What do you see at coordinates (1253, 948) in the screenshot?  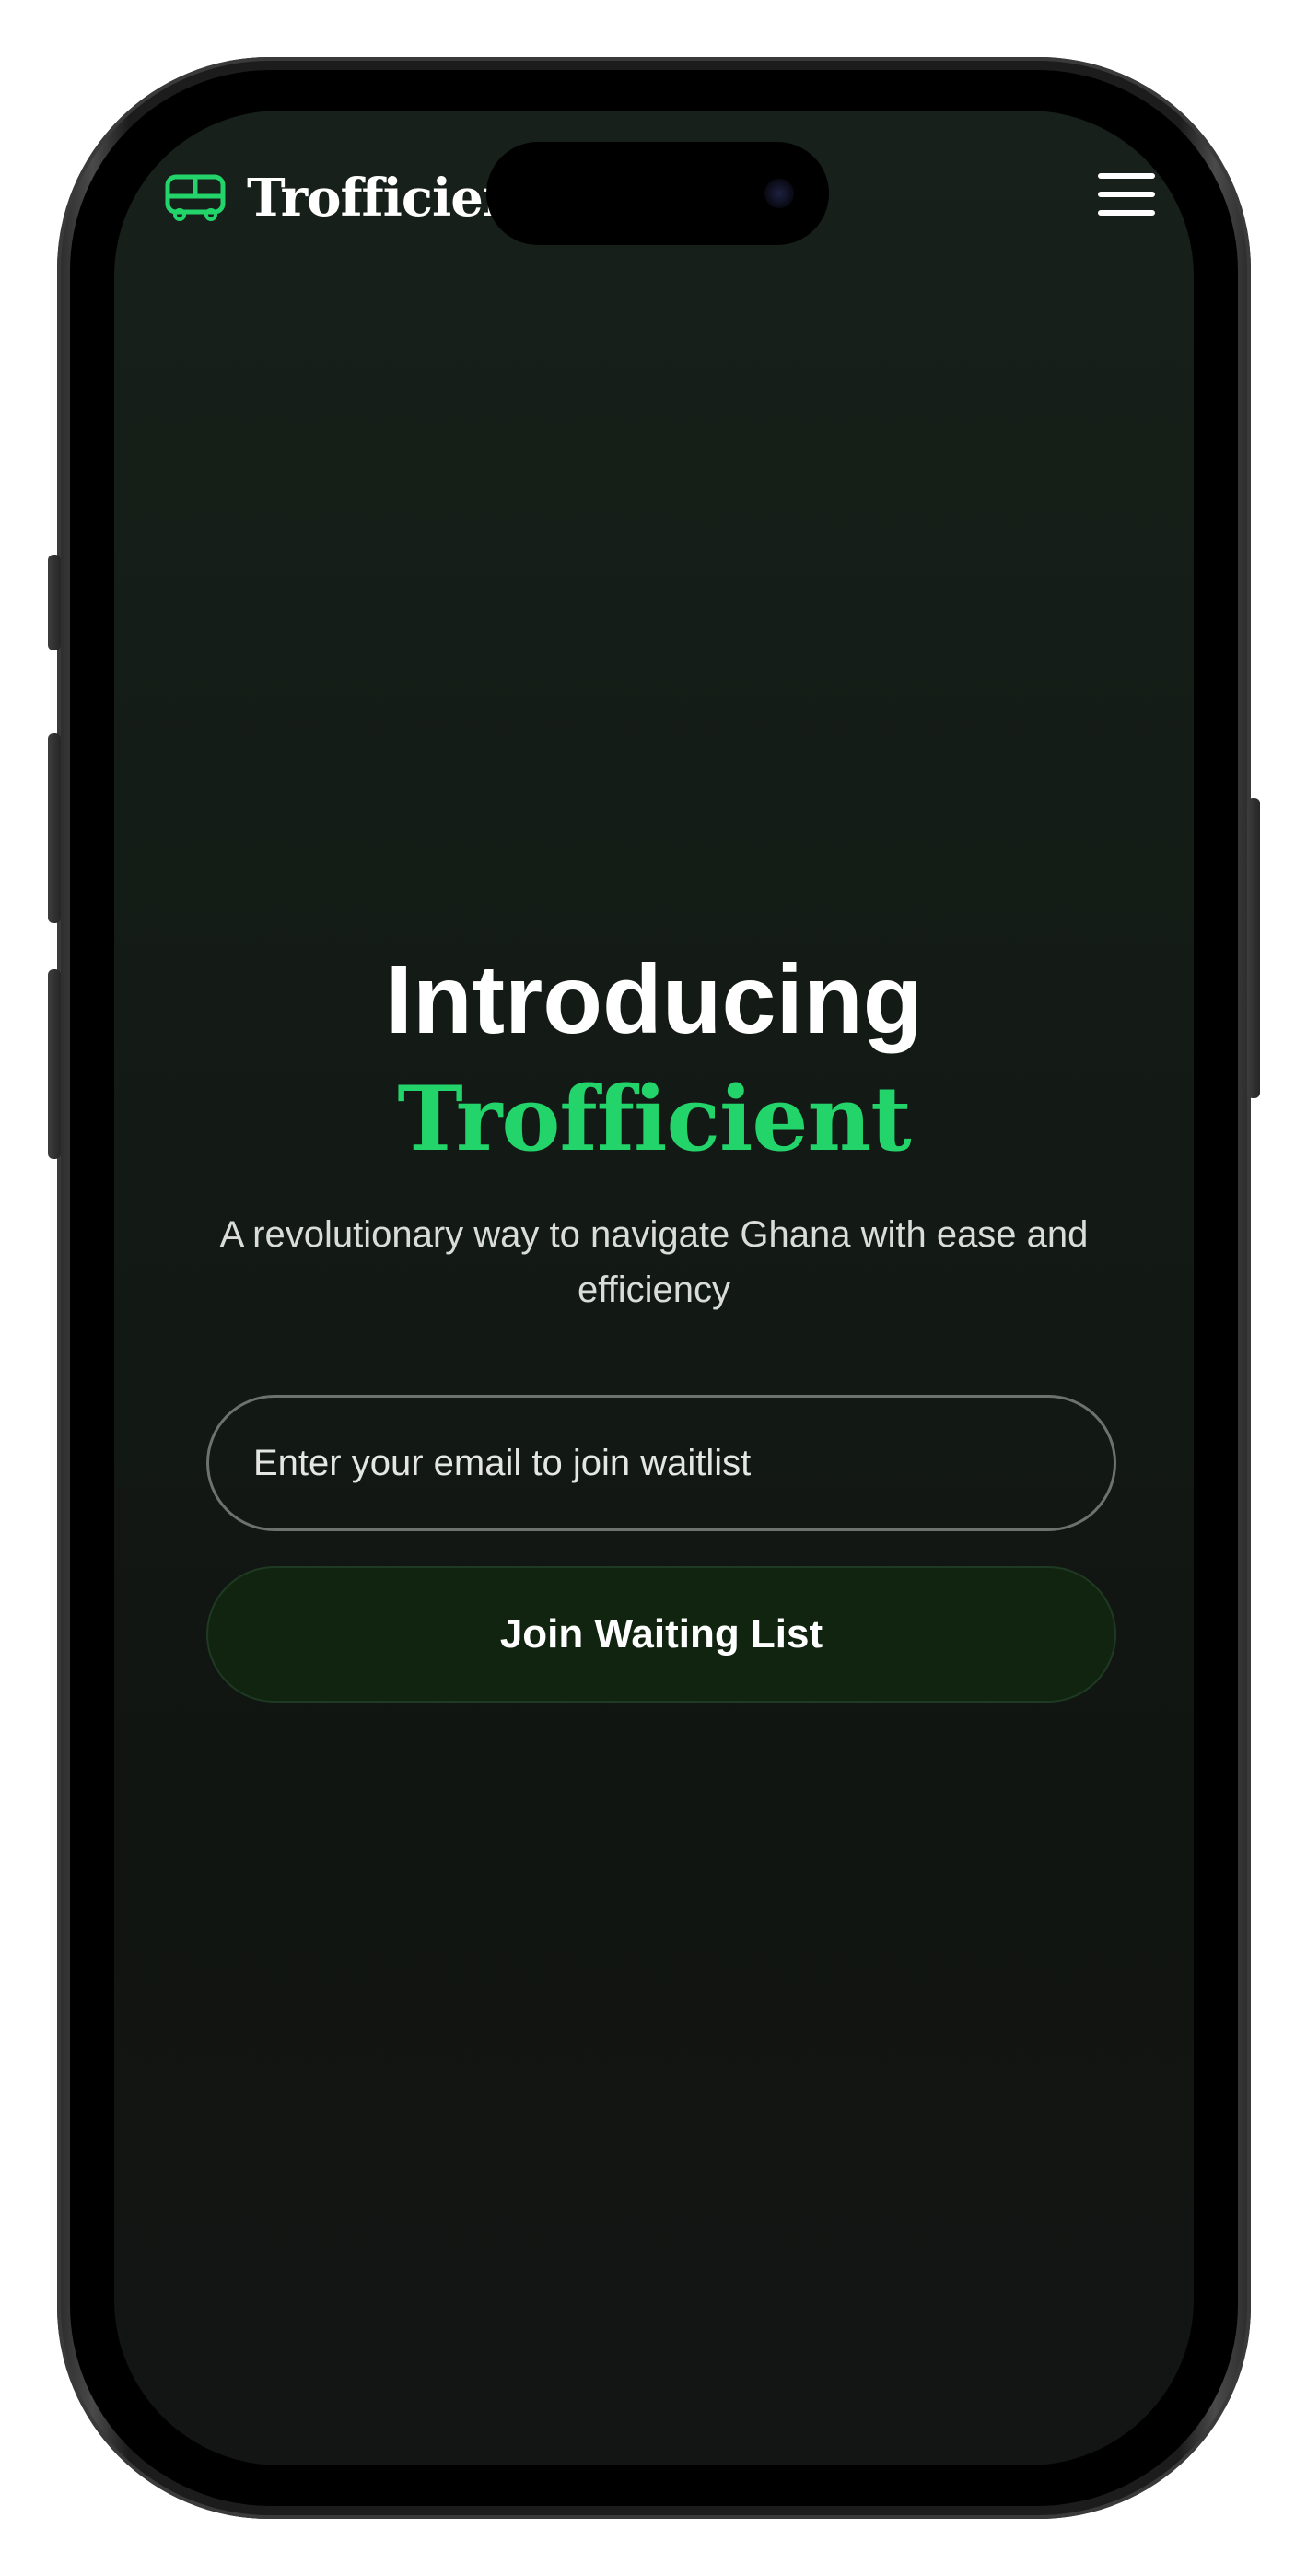 I see `power-button` at bounding box center [1253, 948].